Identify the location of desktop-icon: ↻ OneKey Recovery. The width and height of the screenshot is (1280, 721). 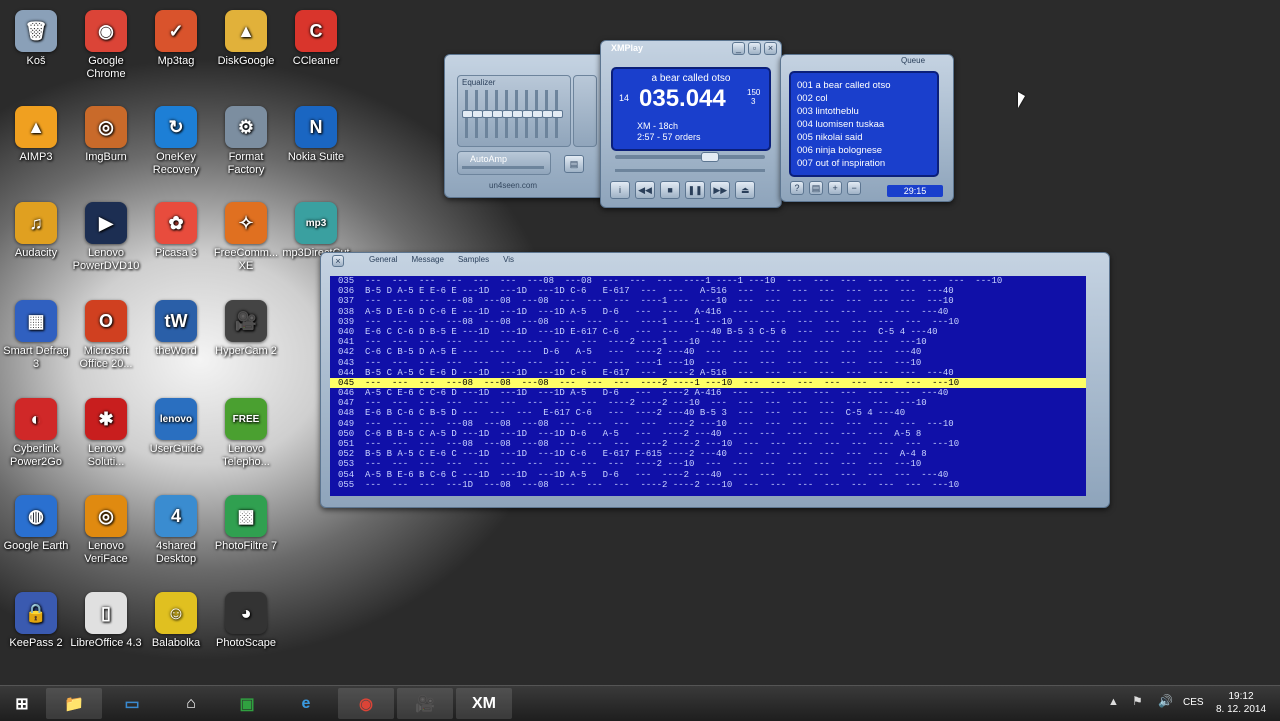
(176, 141).